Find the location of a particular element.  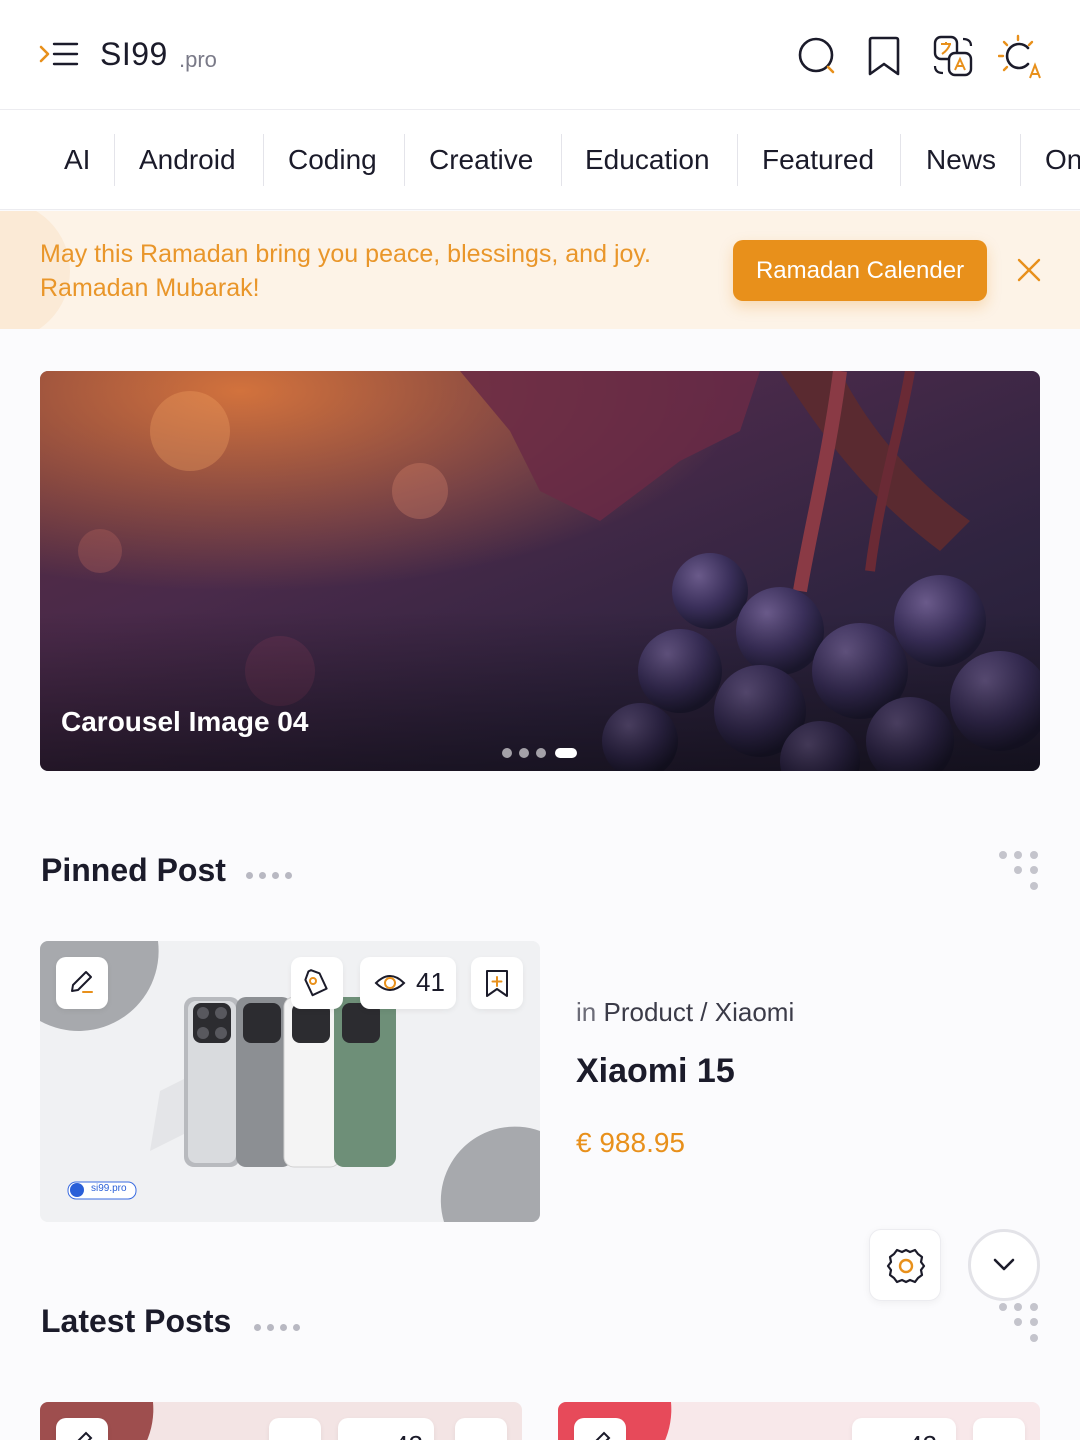

app-header: SI99 .pro is located at coordinates (540, 55).